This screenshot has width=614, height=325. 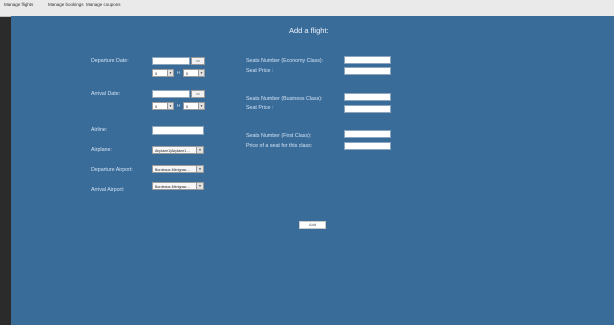 I want to click on arrival-airport-select: Bordeaux-Mérignac ... ▾, so click(x=178, y=186).